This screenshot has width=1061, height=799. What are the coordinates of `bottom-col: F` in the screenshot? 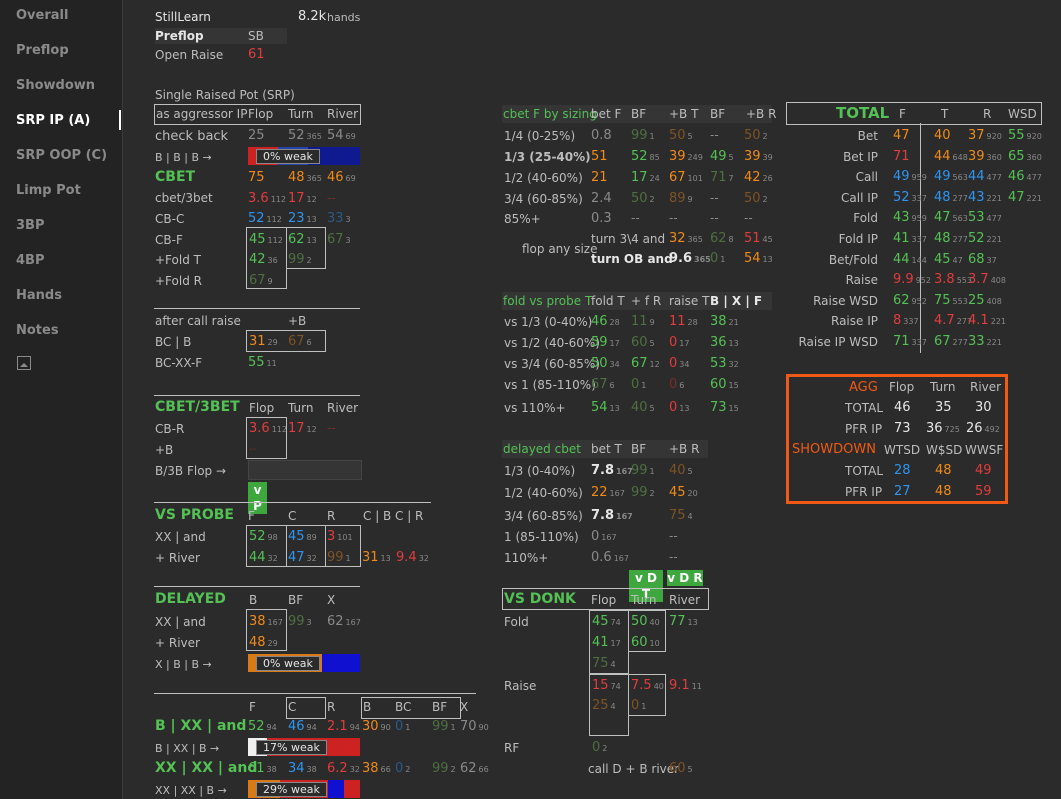 It's located at (252, 707).